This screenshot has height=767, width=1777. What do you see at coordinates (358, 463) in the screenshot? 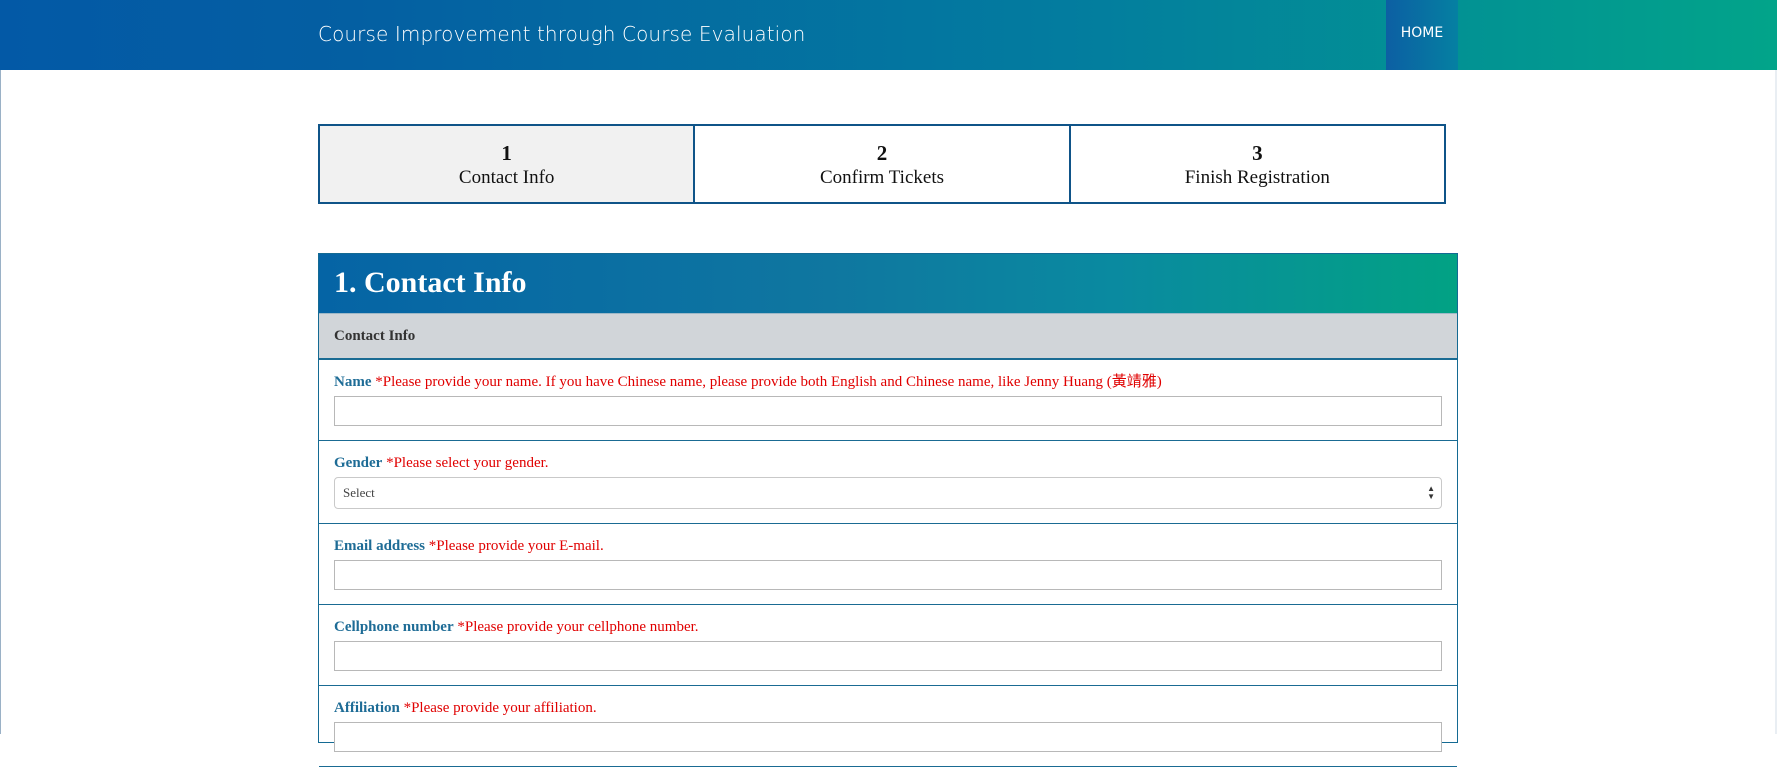
I see `gender-label: Gender` at bounding box center [358, 463].